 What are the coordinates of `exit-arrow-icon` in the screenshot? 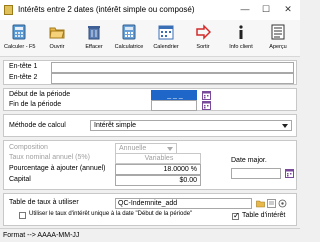 It's located at (203, 32).